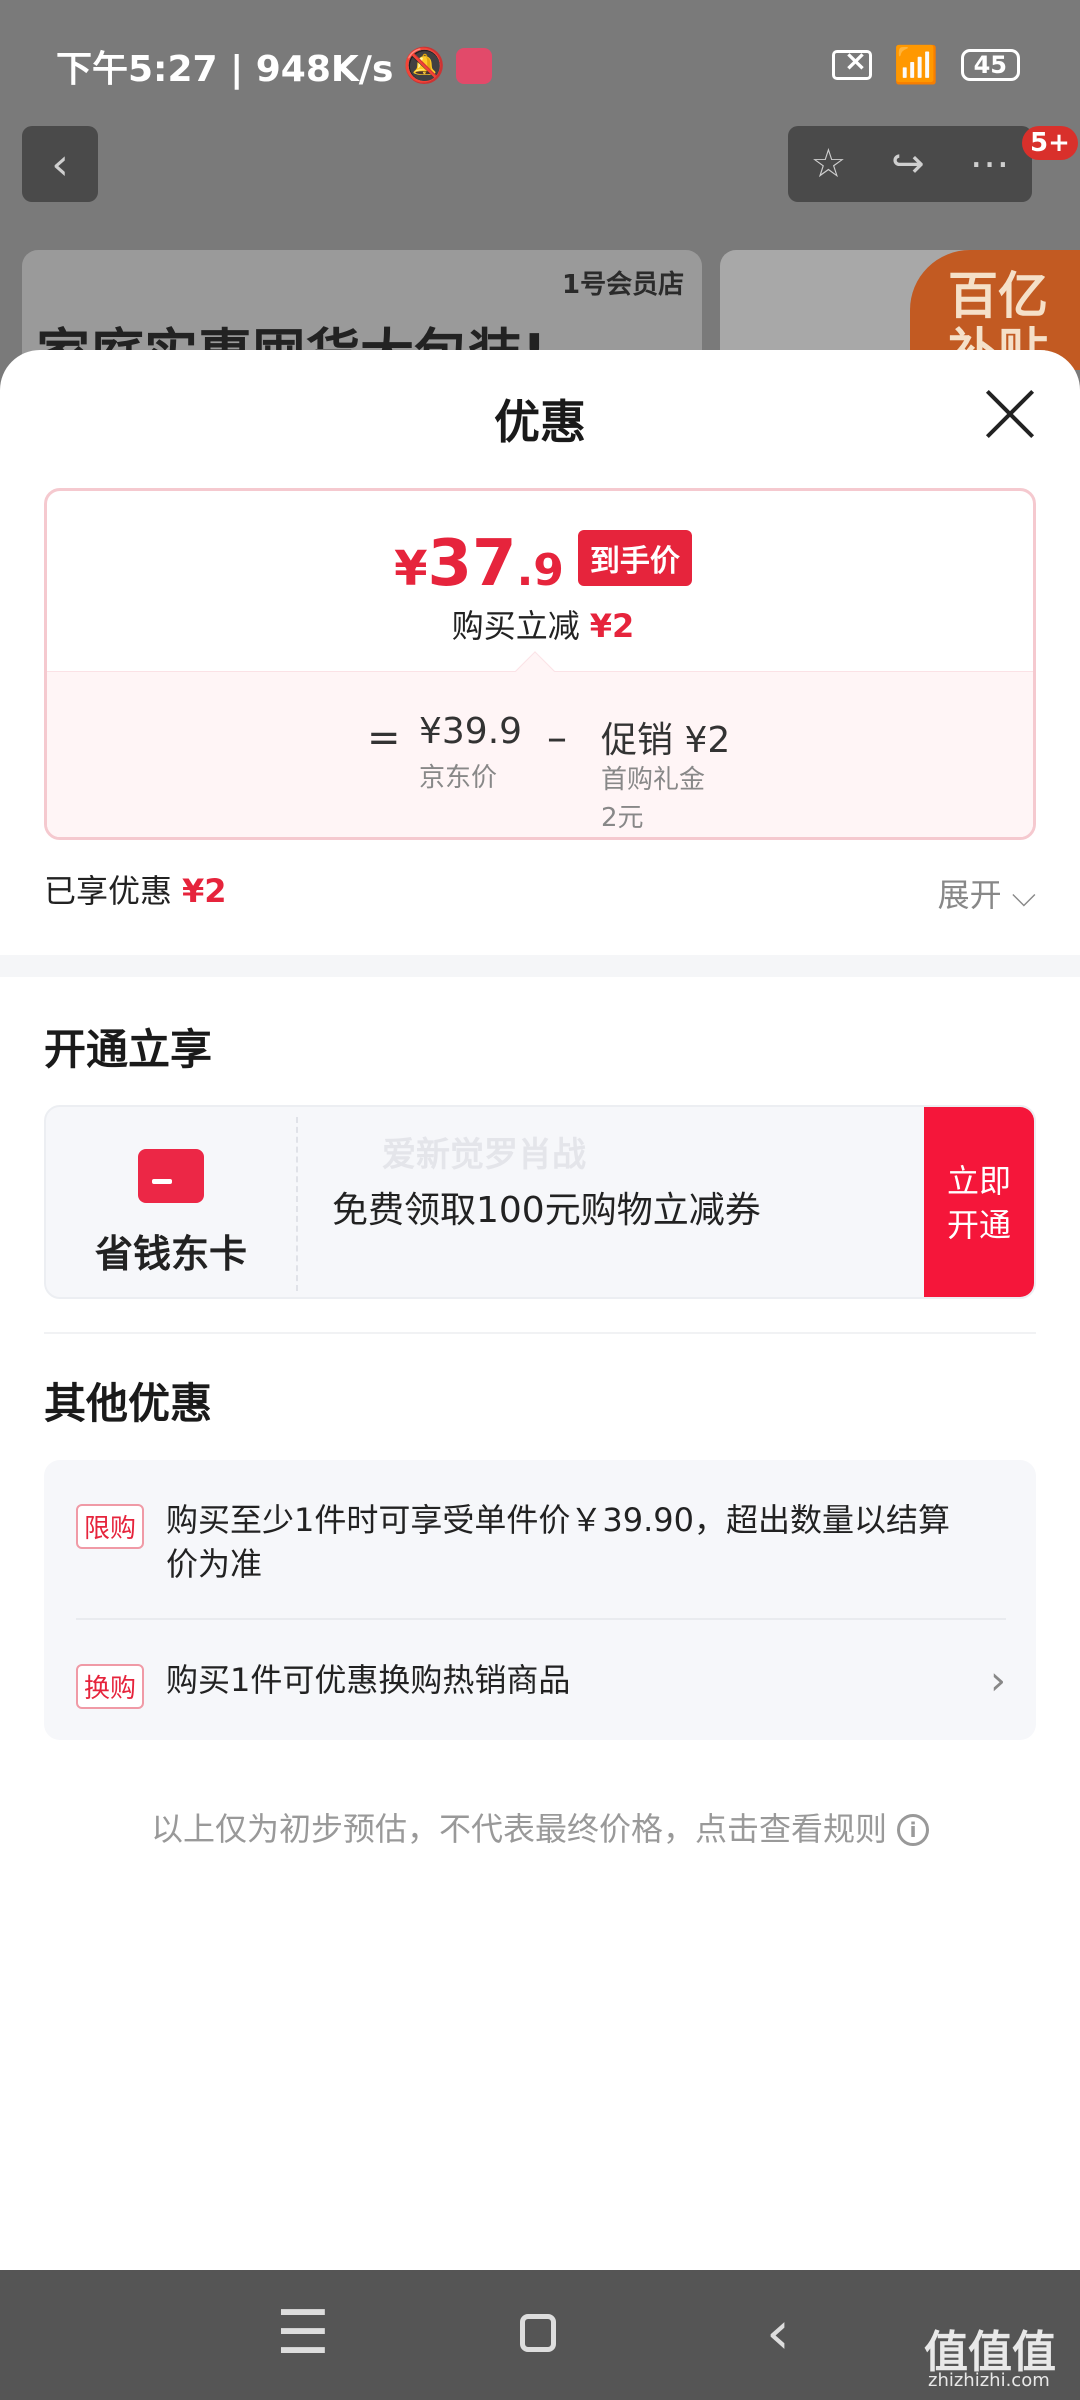 The width and height of the screenshot is (1080, 2400). I want to click on card-watermark: 爱新觉罗肖战, so click(484, 1155).